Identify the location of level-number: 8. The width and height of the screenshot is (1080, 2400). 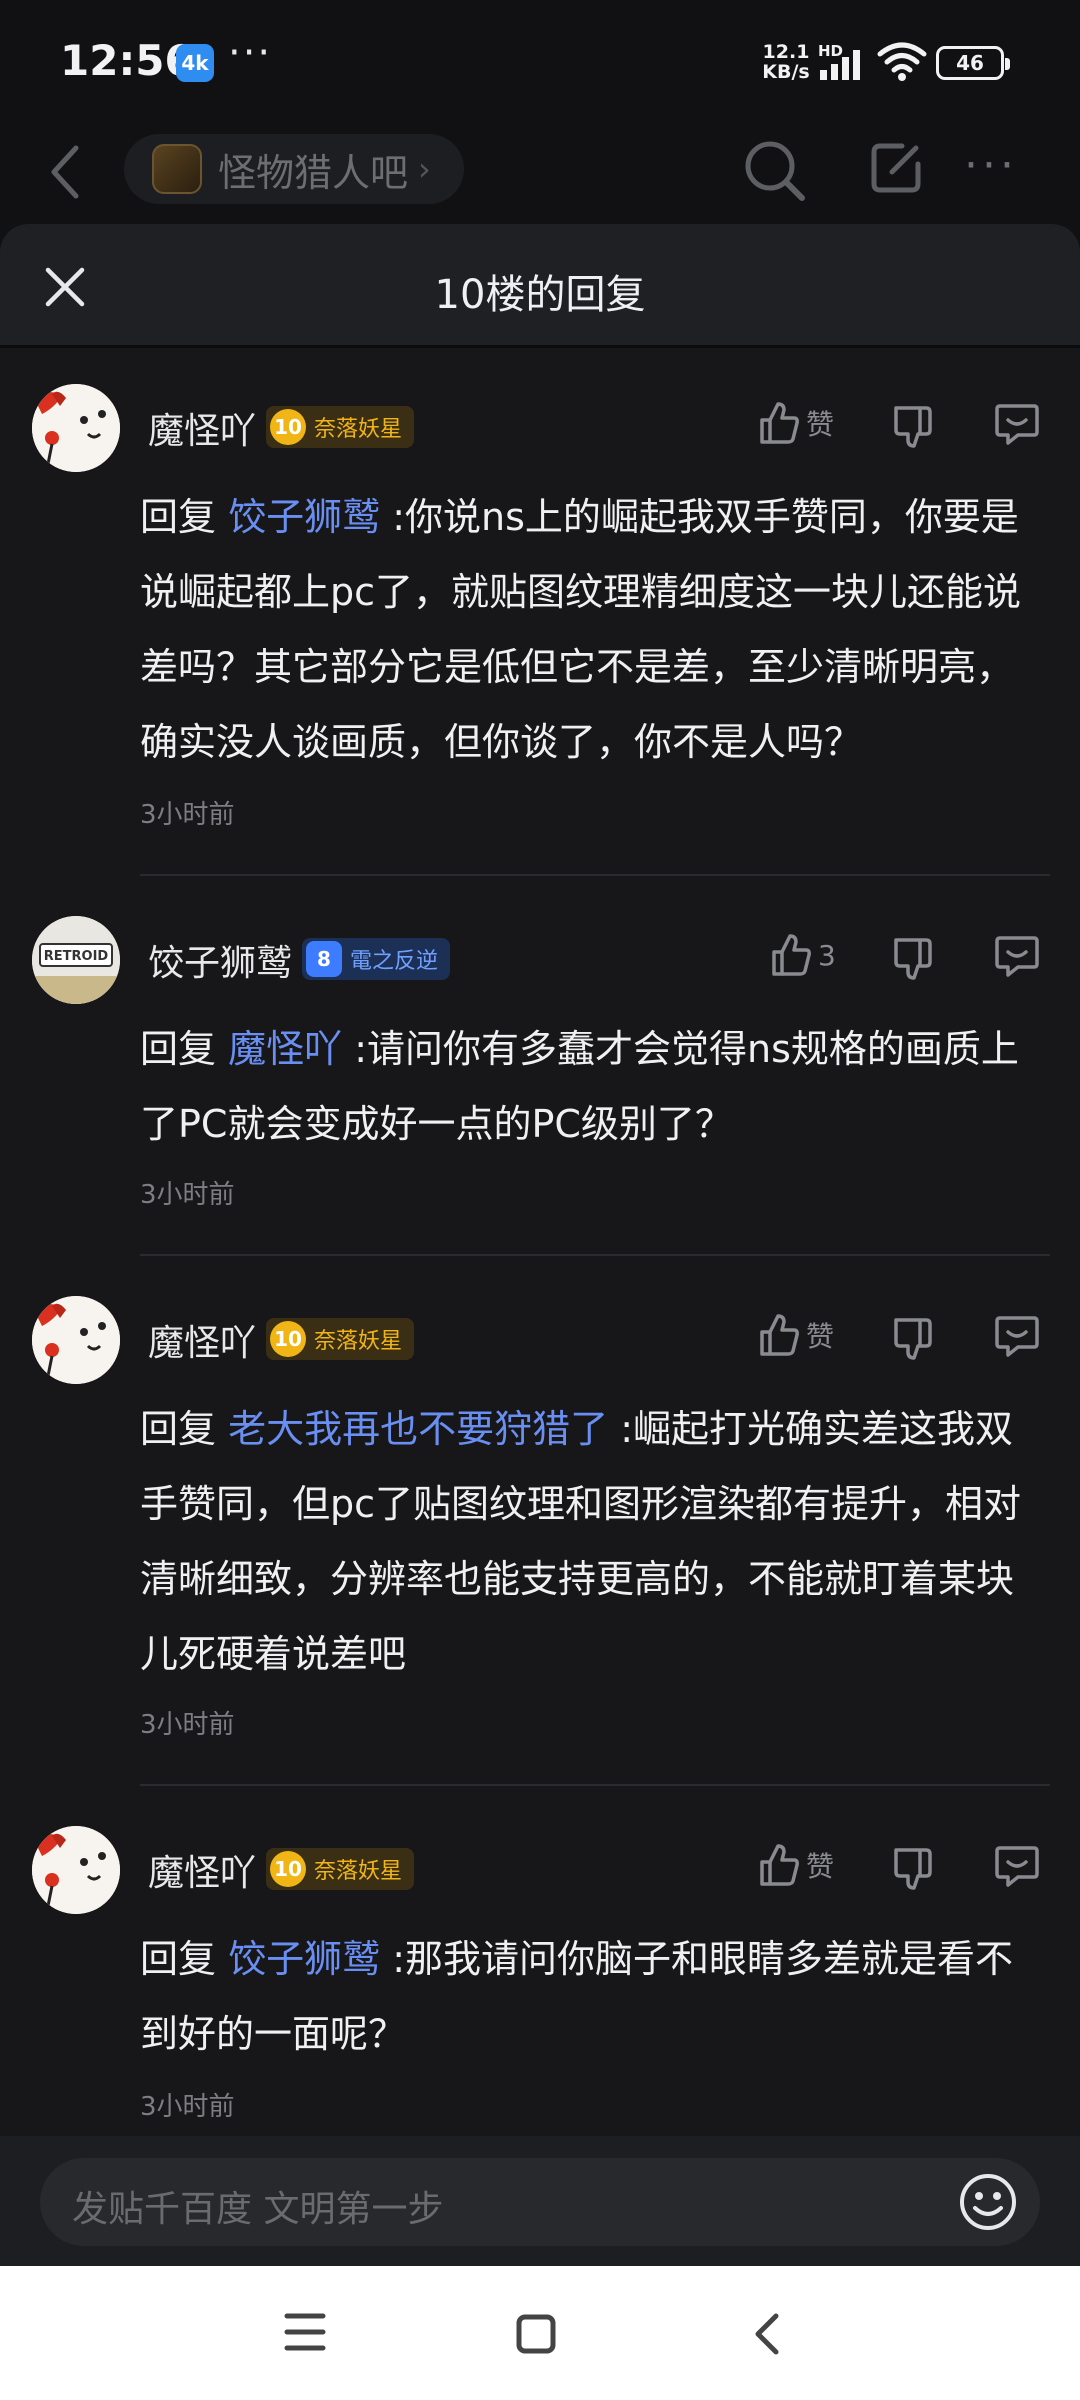
(324, 959).